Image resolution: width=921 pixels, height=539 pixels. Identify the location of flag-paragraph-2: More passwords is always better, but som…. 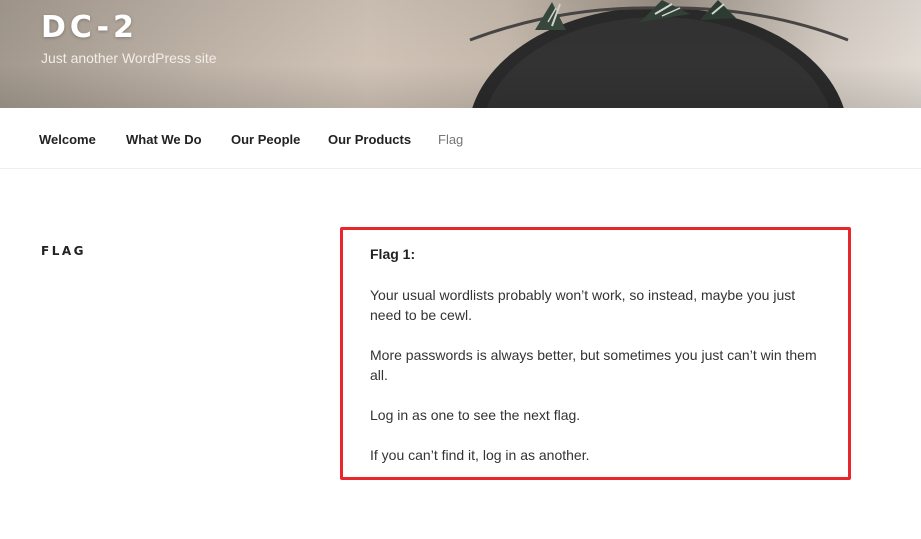
(593, 365).